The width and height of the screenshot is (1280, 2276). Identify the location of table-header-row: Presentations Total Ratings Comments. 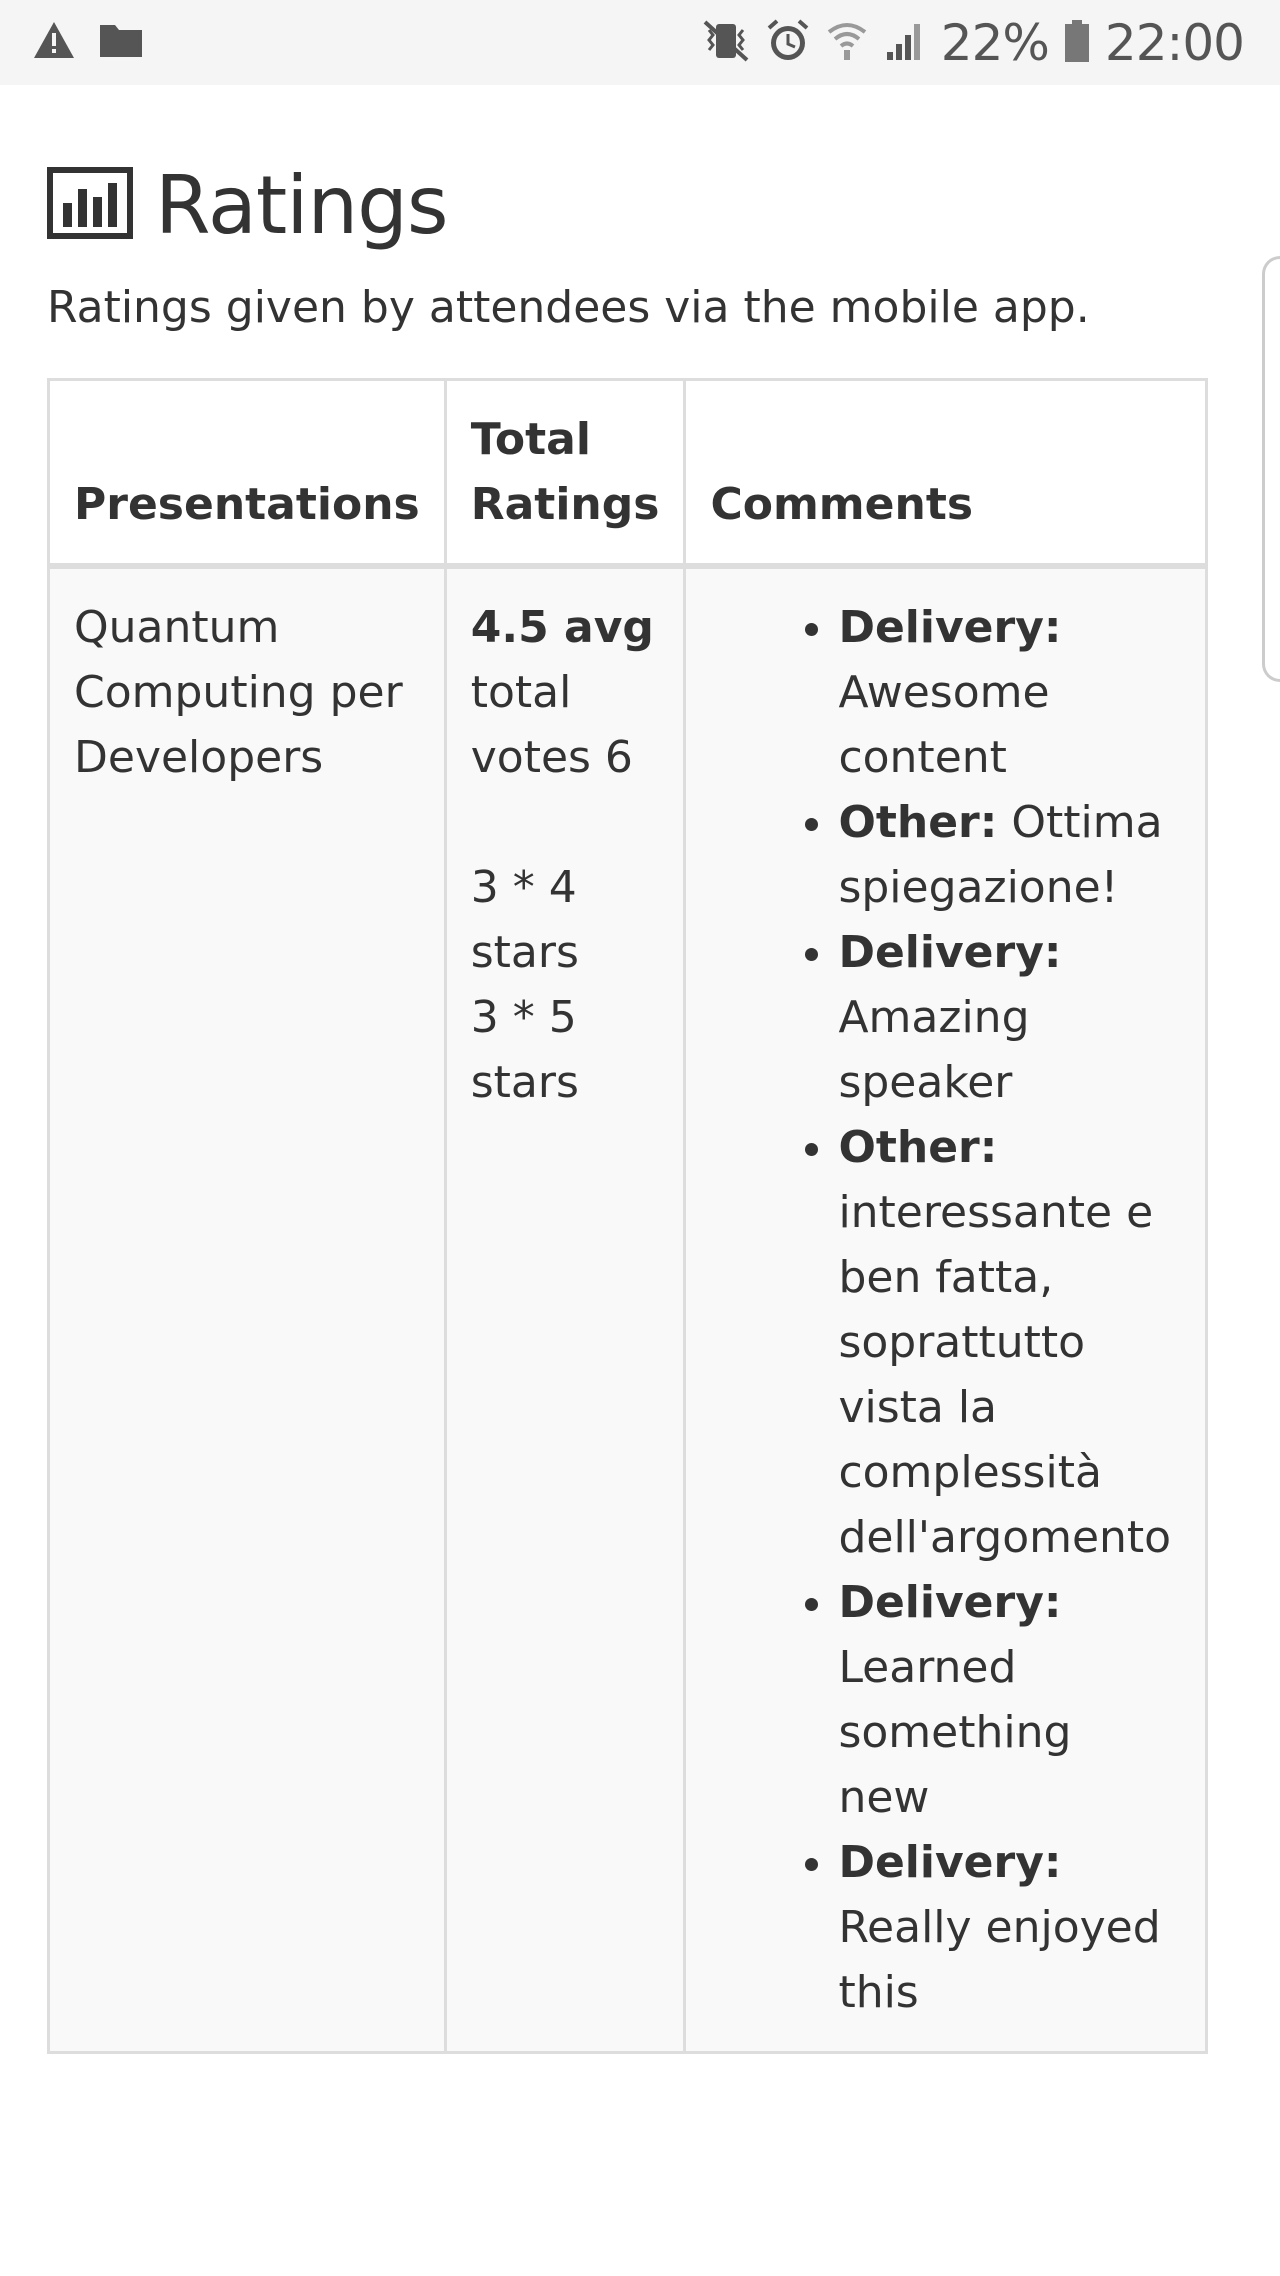
(628, 473).